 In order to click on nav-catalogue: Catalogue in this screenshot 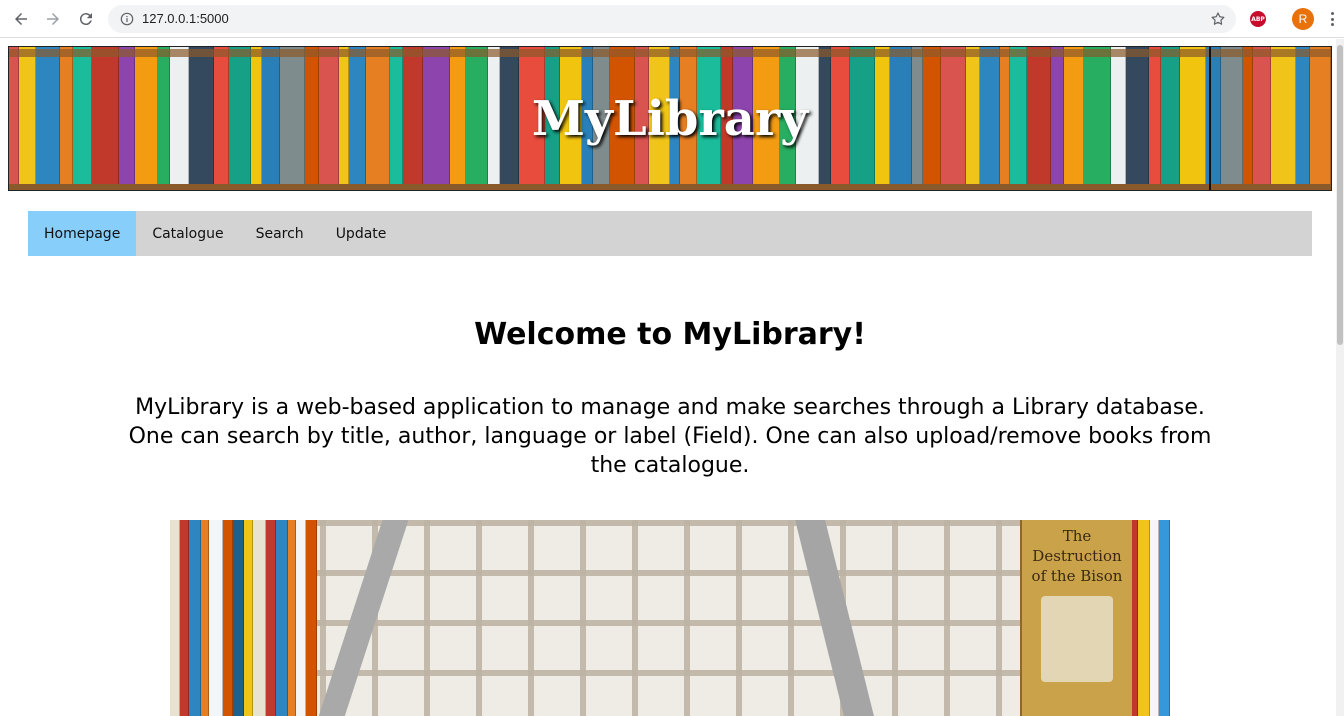, I will do `click(187, 233)`.